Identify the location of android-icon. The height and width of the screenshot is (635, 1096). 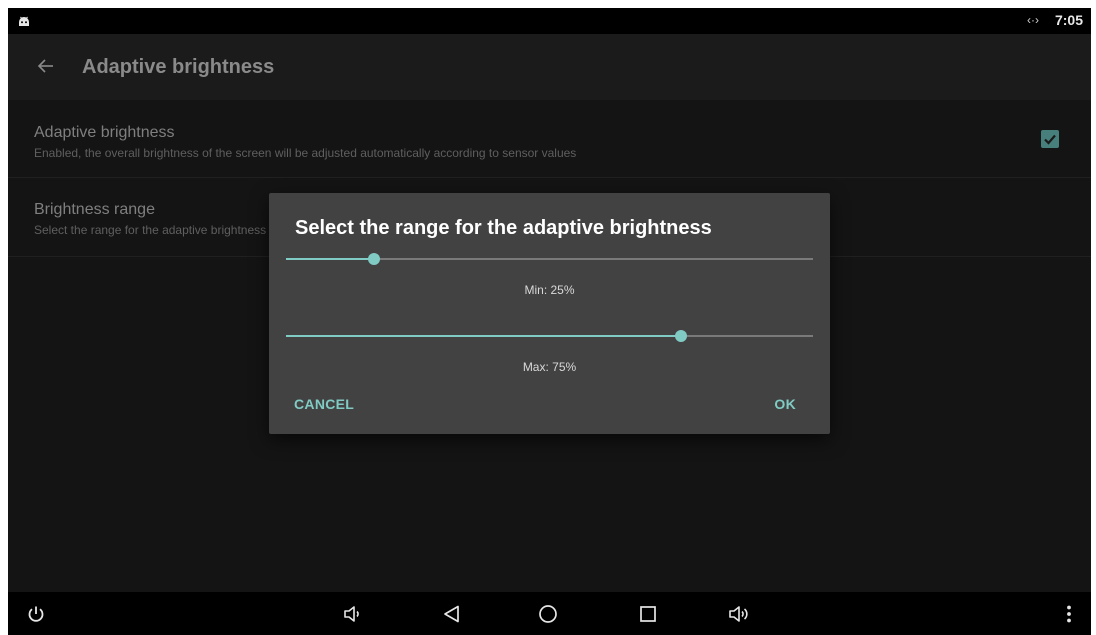
(24, 23).